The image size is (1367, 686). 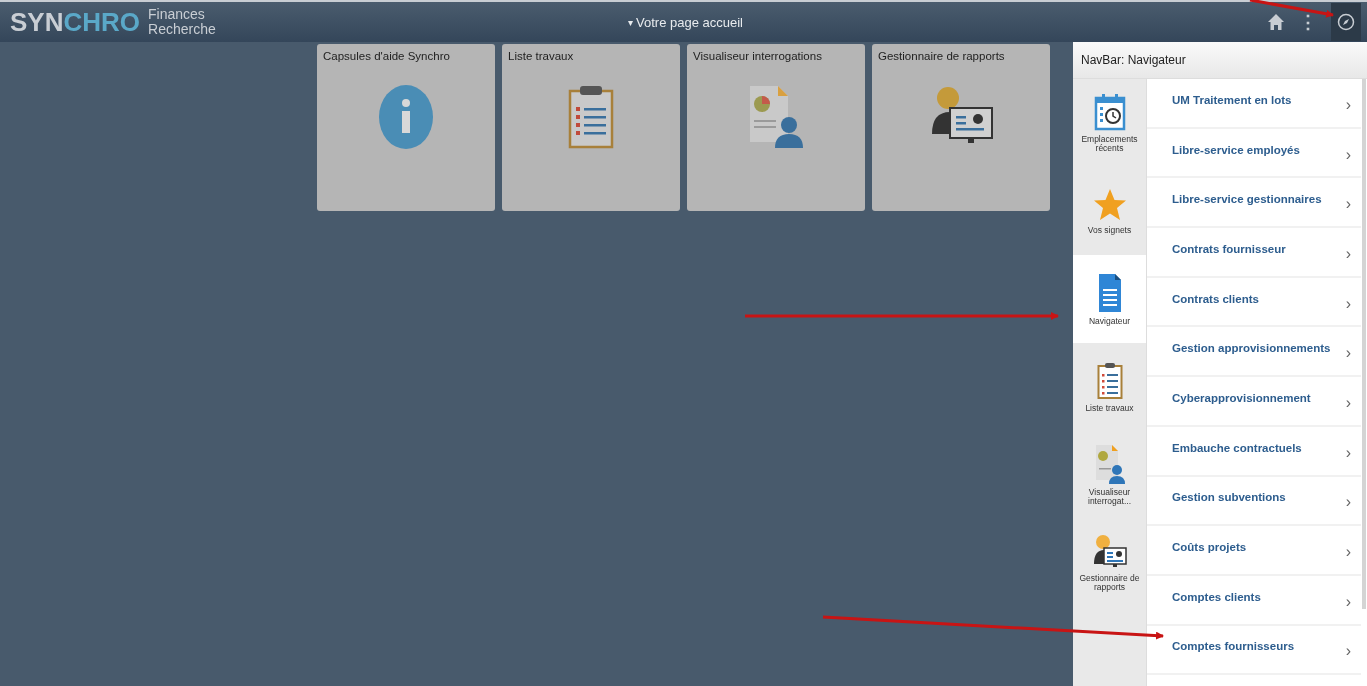 I want to click on tile-title: Liste travaux, so click(x=541, y=55).